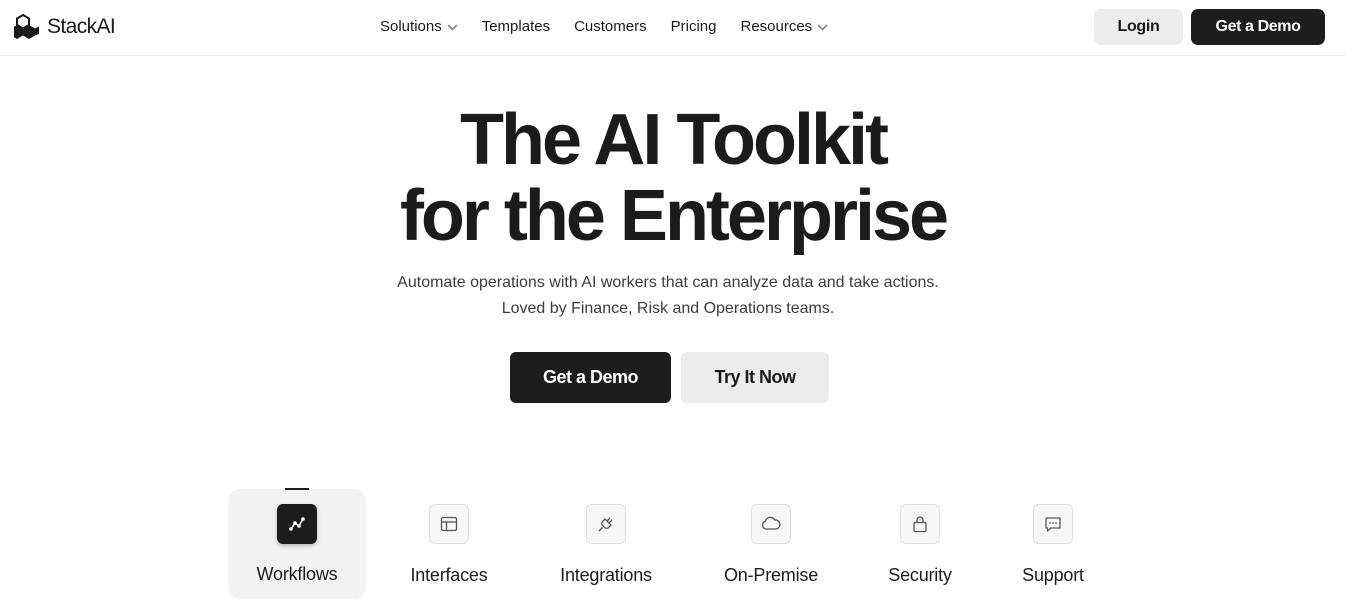  What do you see at coordinates (449, 545) in the screenshot?
I see `tab-interfaces: Interfaces` at bounding box center [449, 545].